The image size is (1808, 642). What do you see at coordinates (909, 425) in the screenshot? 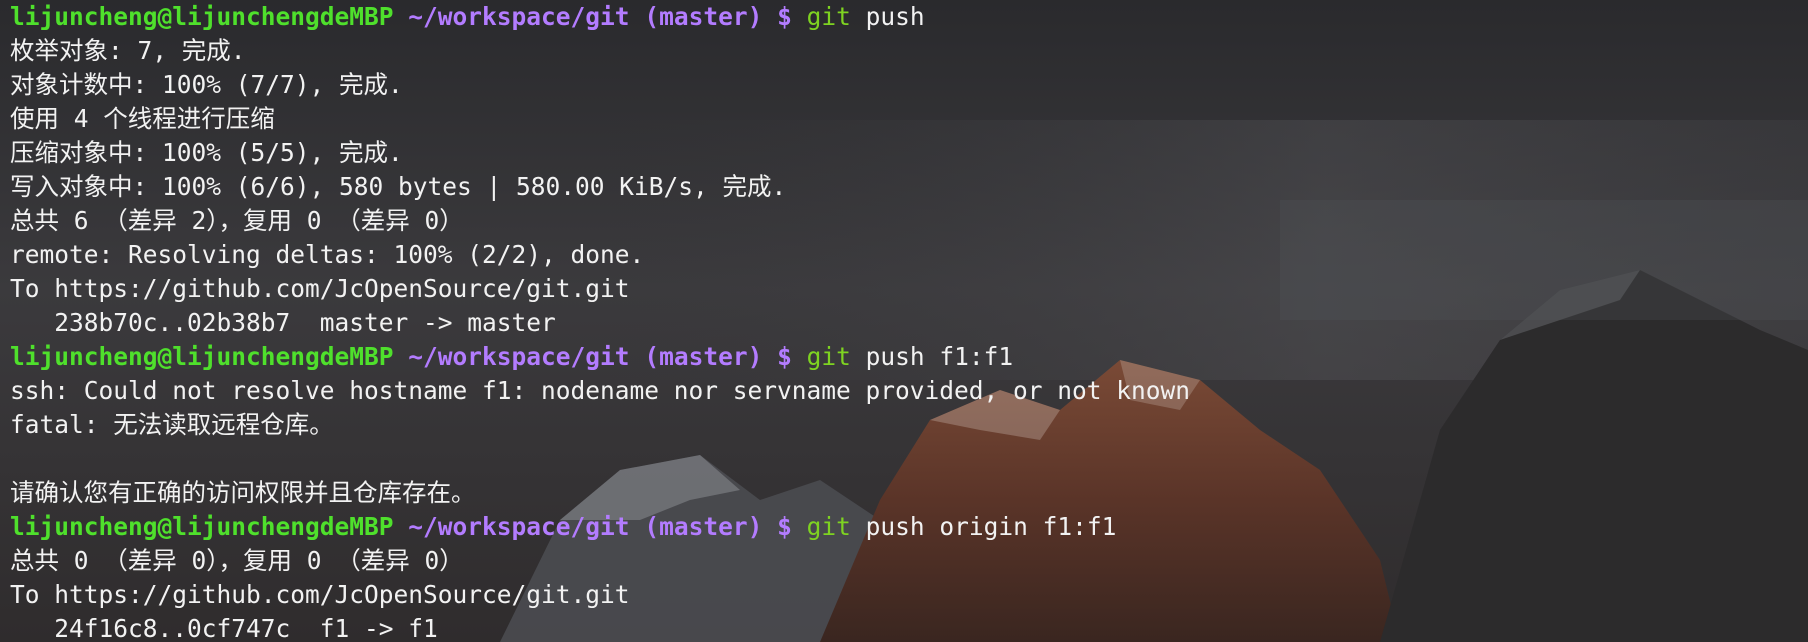
I see `output-line: fatal: 无法读取远程仓库。` at bounding box center [909, 425].